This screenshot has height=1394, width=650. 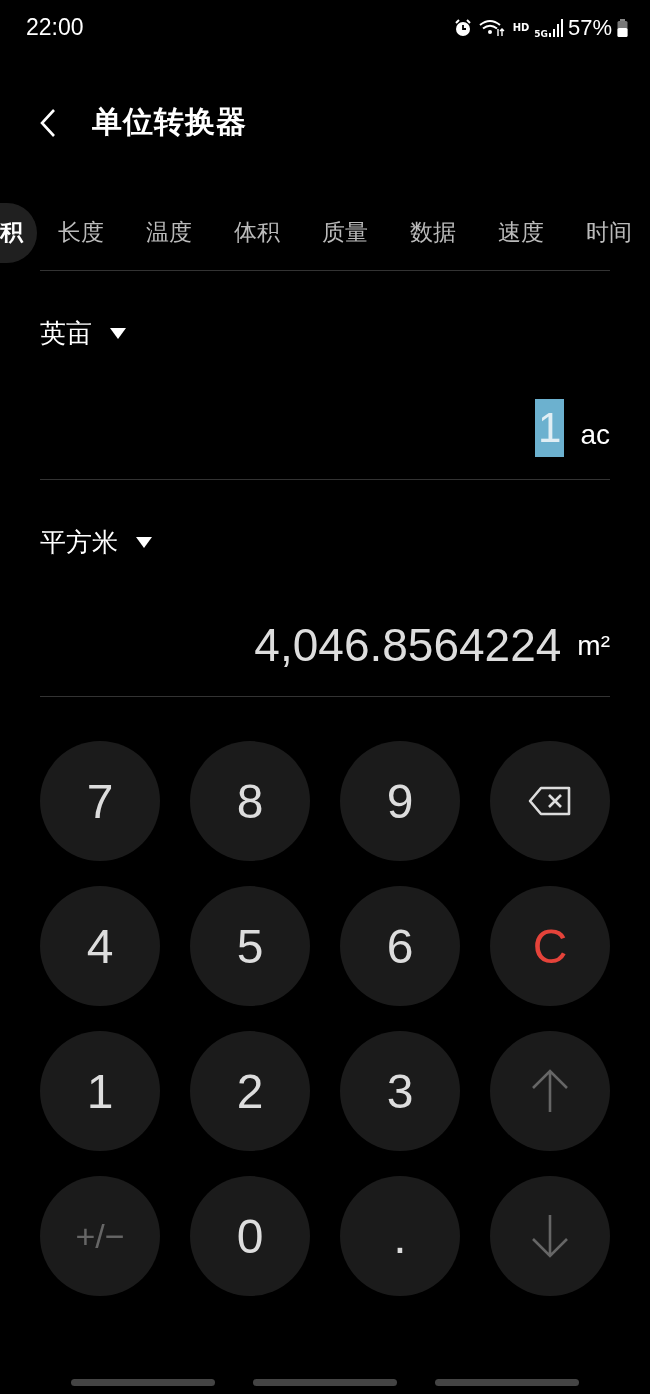 What do you see at coordinates (400, 801) in the screenshot?
I see `keypad-key: 9` at bounding box center [400, 801].